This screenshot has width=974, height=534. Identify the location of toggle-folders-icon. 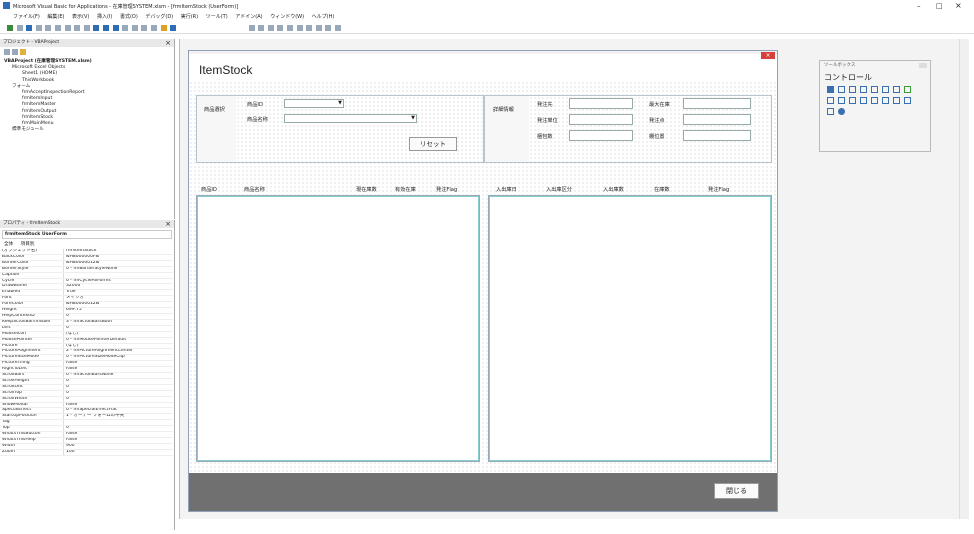
(23, 52).